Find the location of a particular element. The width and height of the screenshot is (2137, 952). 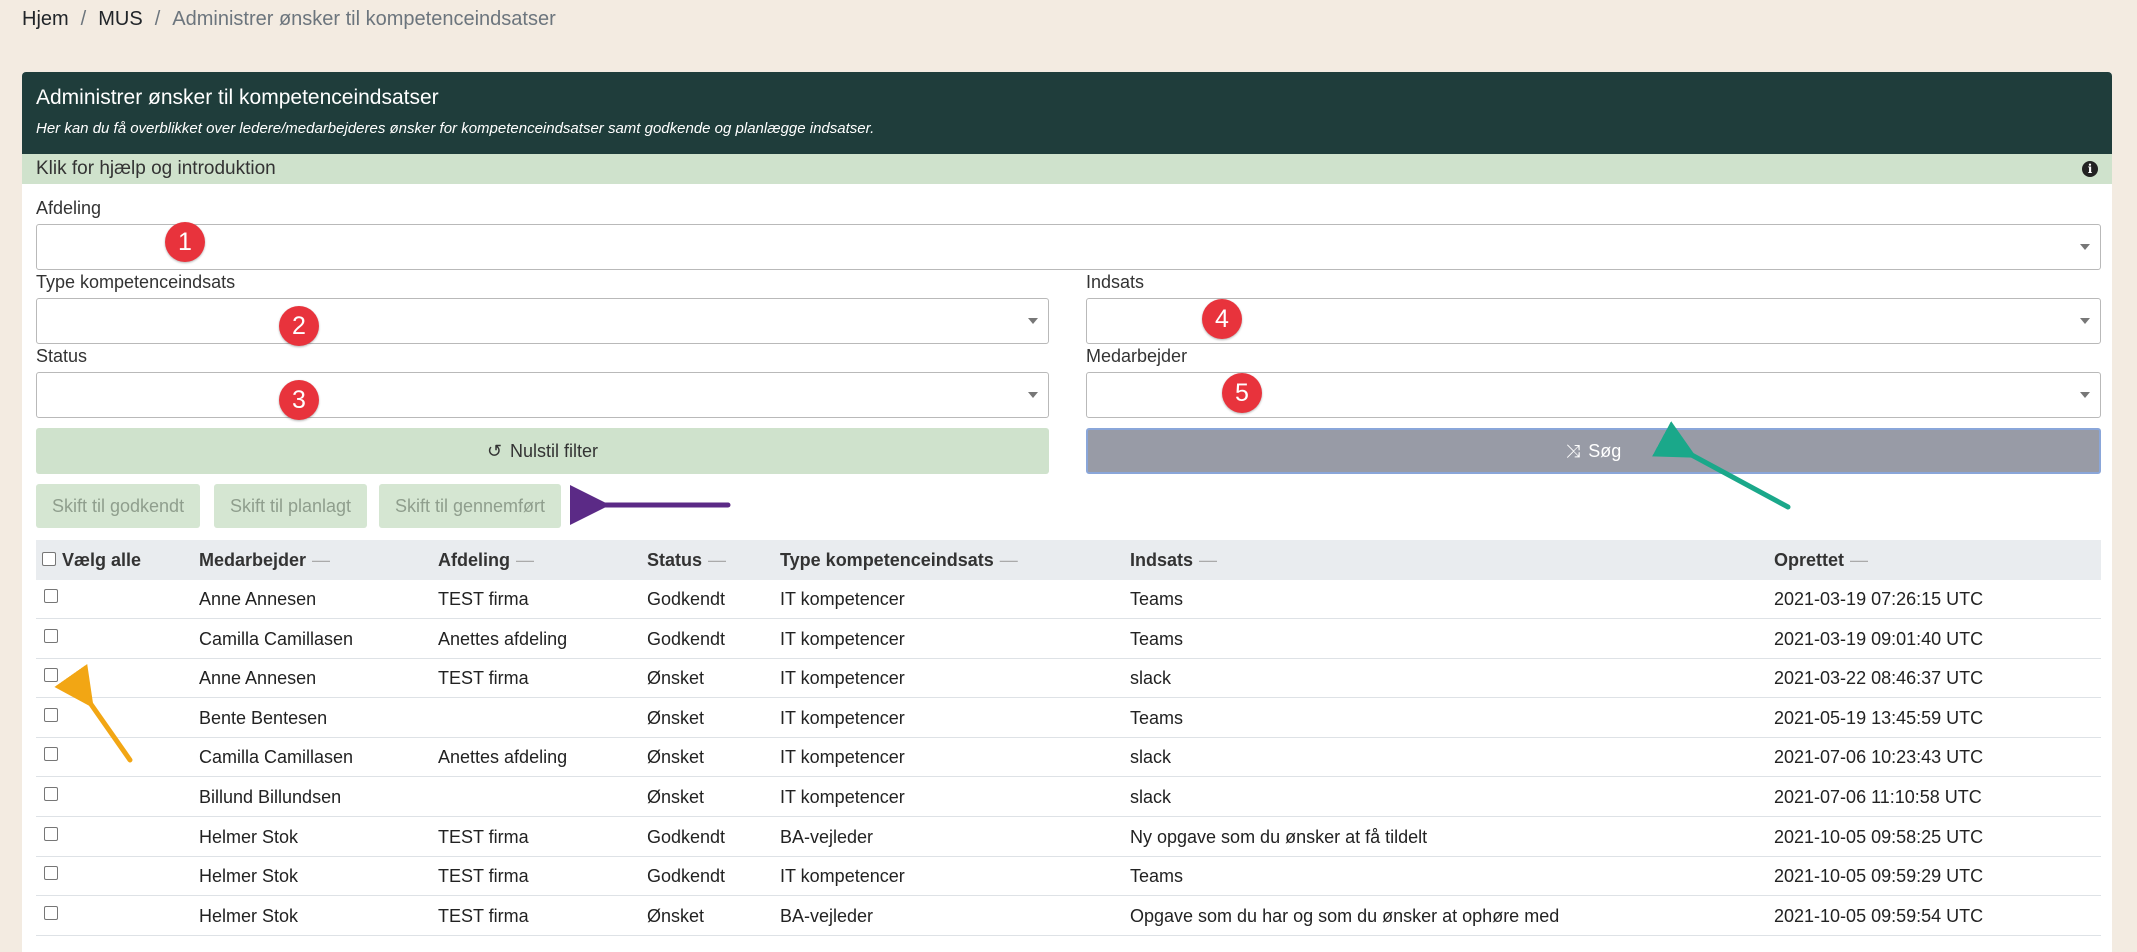

select-all-label: Vælg alle is located at coordinates (102, 560).